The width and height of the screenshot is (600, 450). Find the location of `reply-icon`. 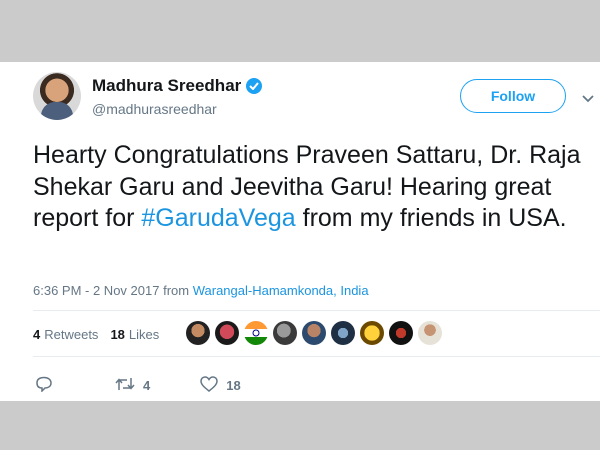

reply-icon is located at coordinates (44, 385).